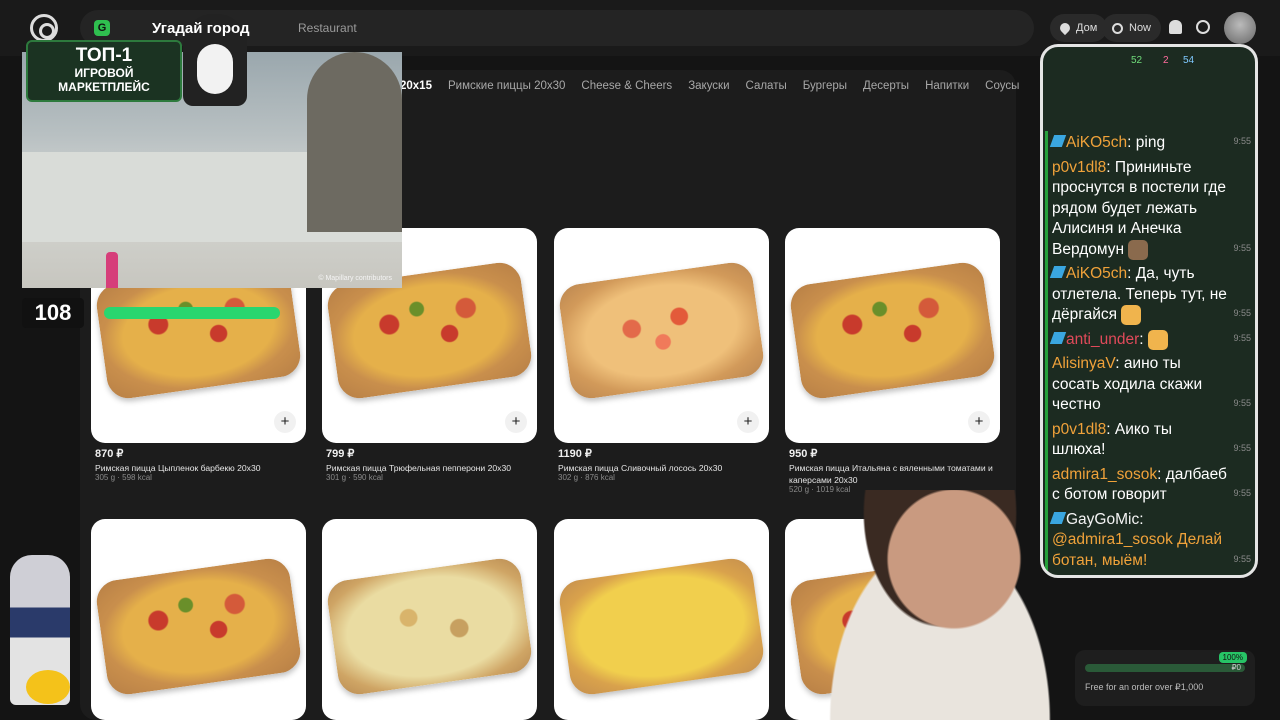 The image size is (1280, 720). I want to click on bell-icon, so click(1175, 27).